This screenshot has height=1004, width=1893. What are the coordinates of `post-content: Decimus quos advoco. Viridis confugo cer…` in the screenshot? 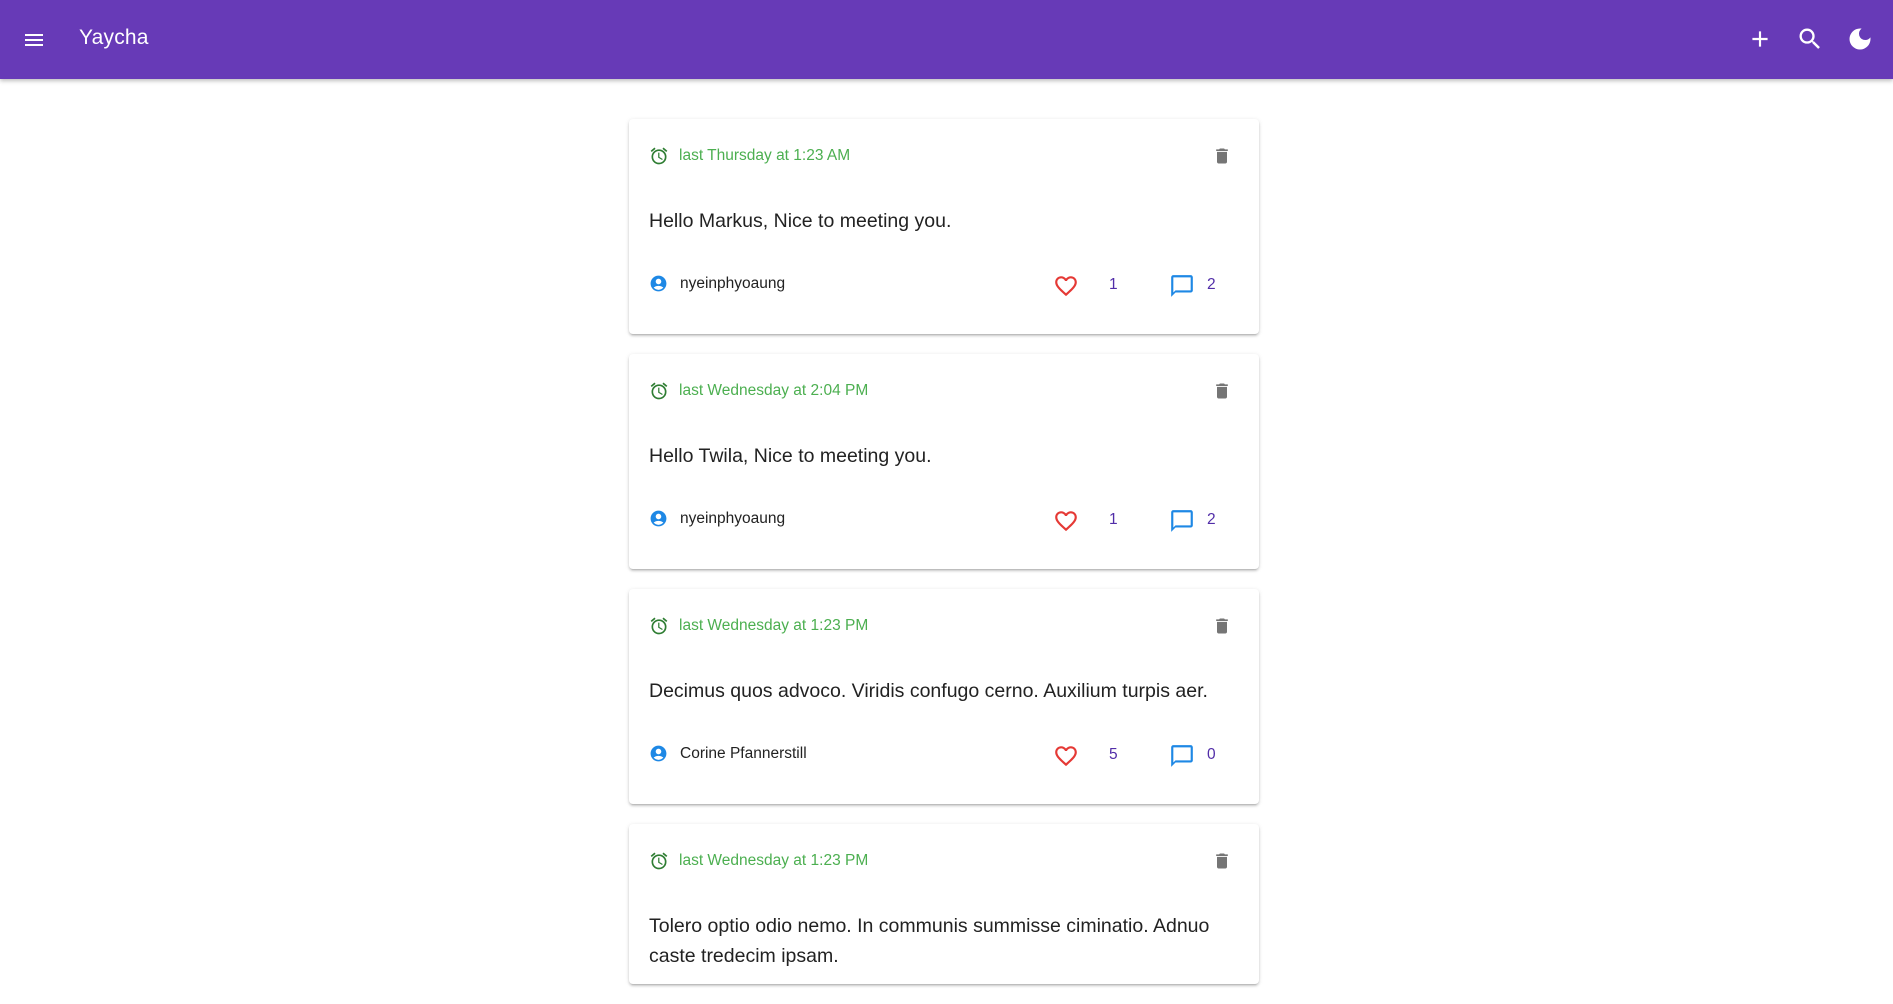 It's located at (928, 691).